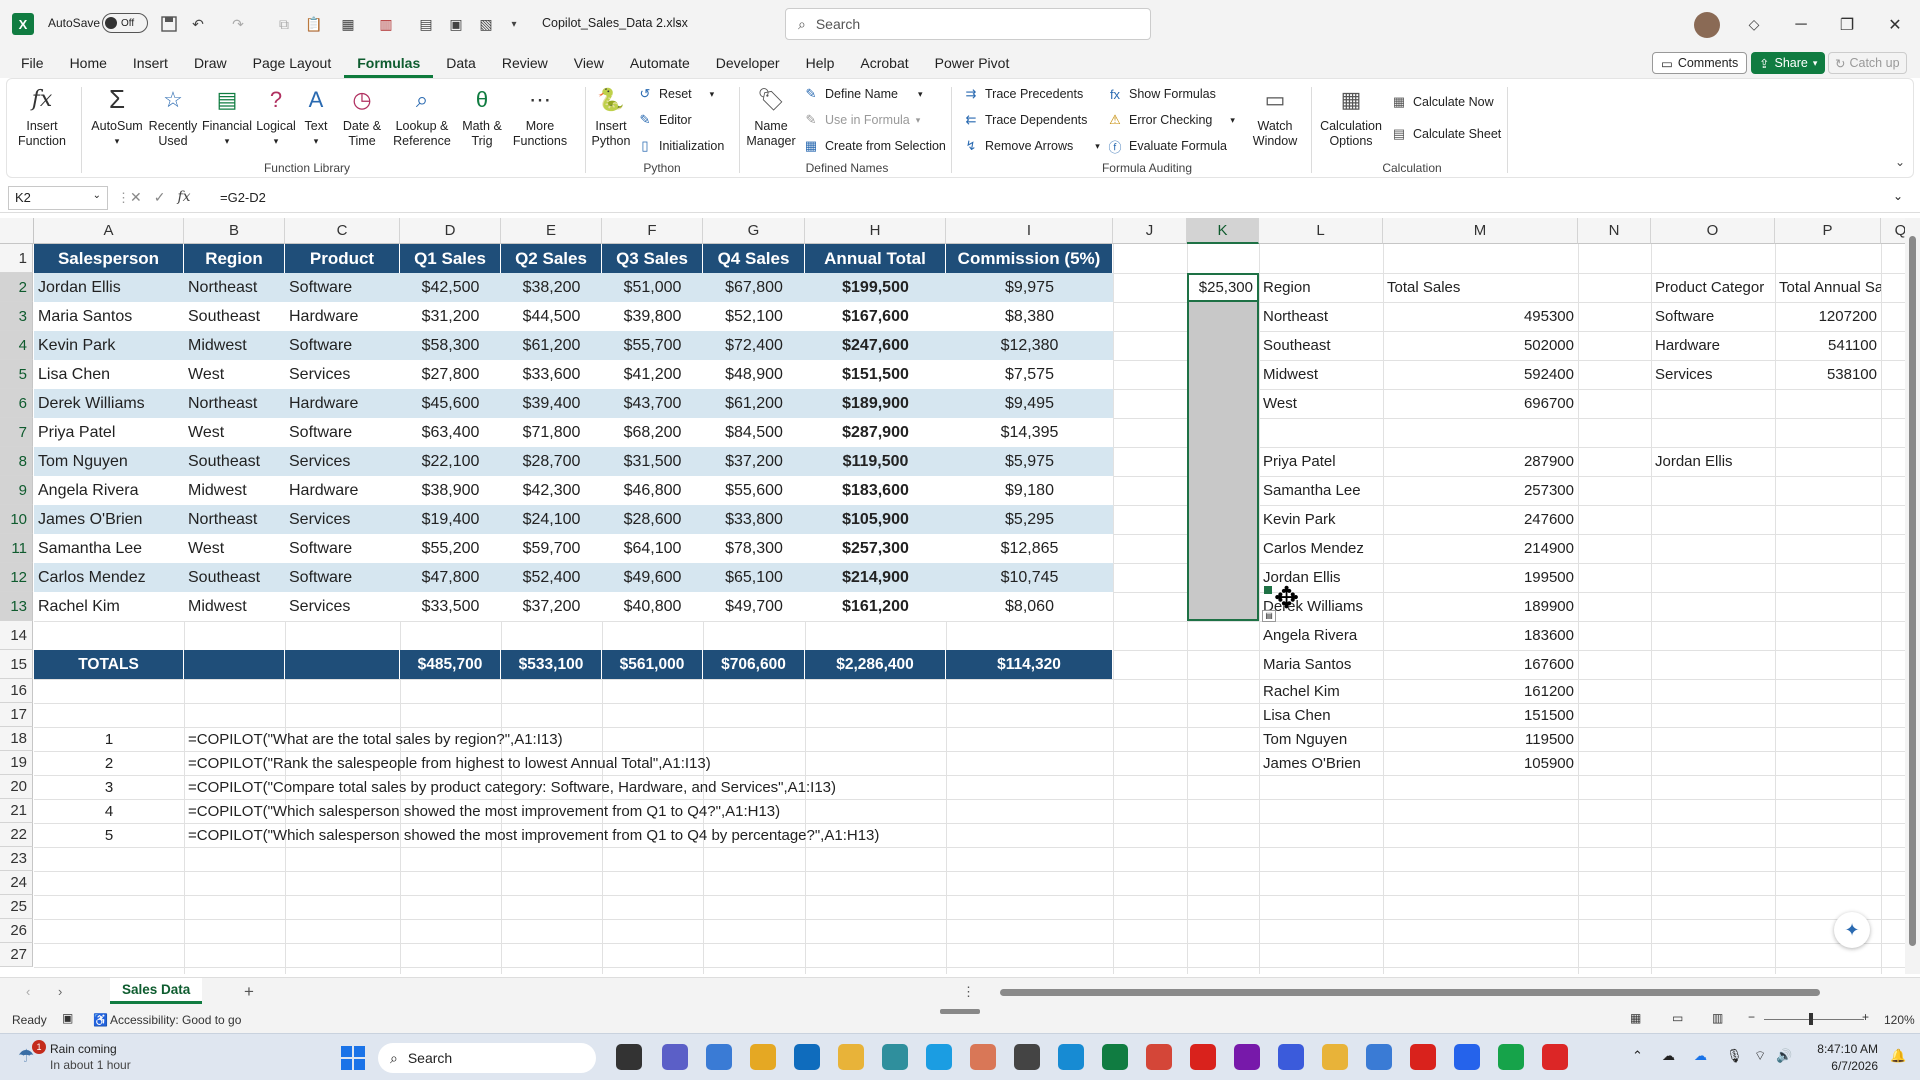  What do you see at coordinates (1555, 1057) in the screenshot?
I see `app-c-red-icon` at bounding box center [1555, 1057].